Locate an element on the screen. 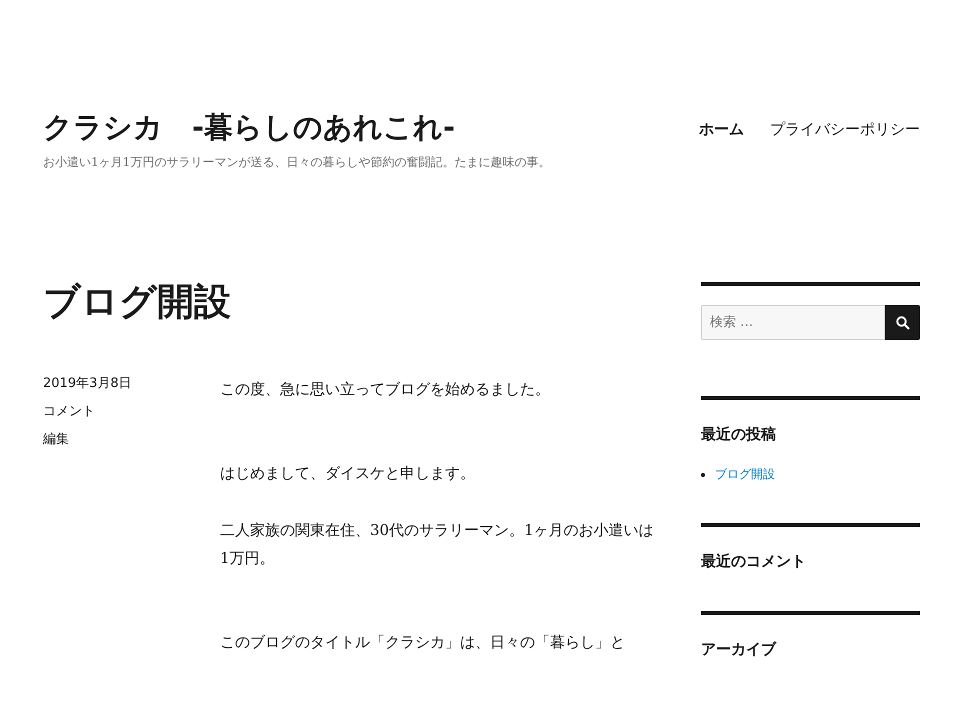 The height and width of the screenshot is (711, 963). post-paragraph: はじめまして、ダイスケと申します。 is located at coordinates (348, 473).